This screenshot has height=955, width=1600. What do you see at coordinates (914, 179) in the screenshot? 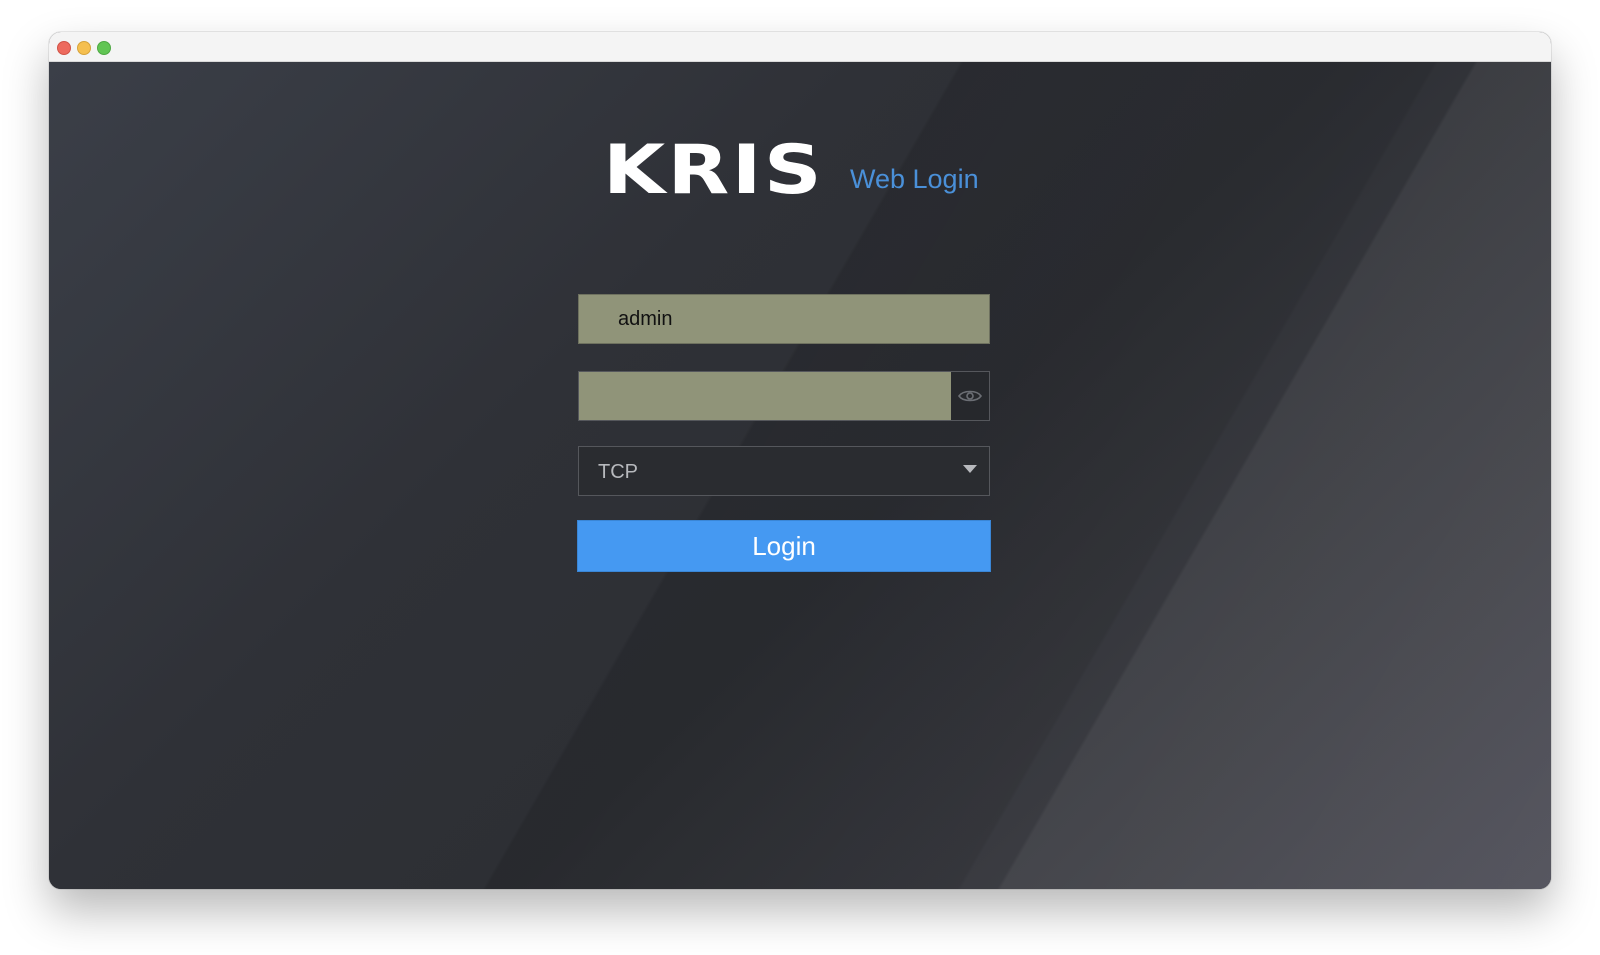
I see `page-subtitle: Web Login` at bounding box center [914, 179].